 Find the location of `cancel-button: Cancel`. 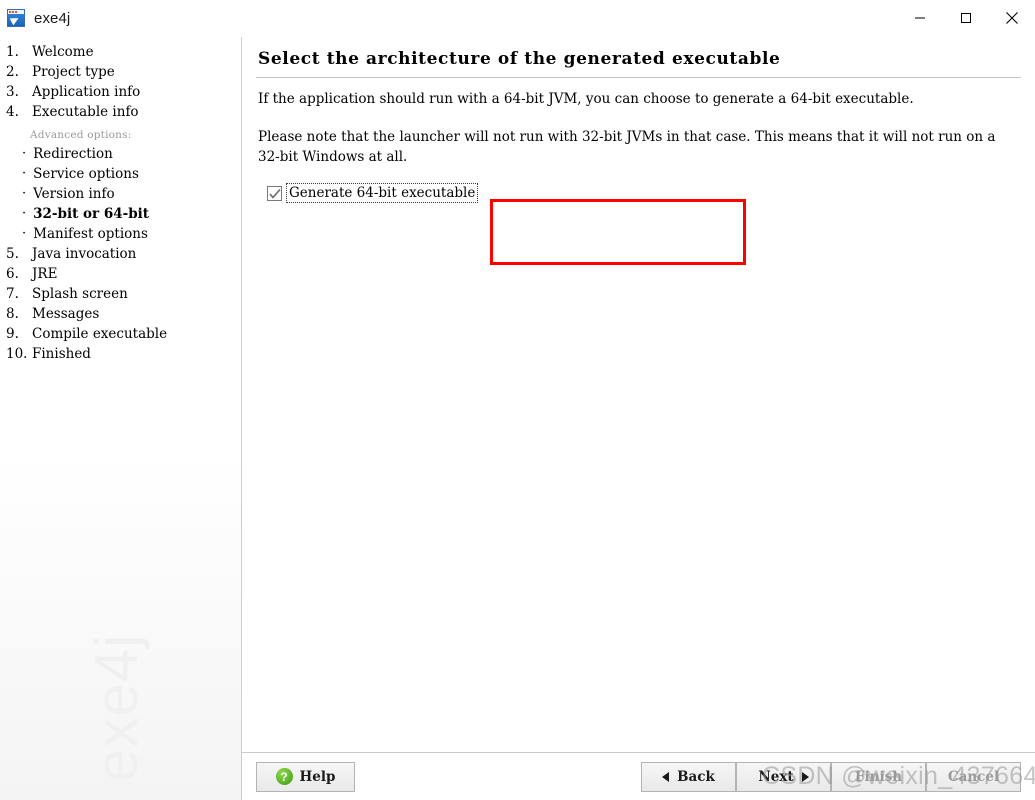

cancel-button: Cancel is located at coordinates (973, 776).